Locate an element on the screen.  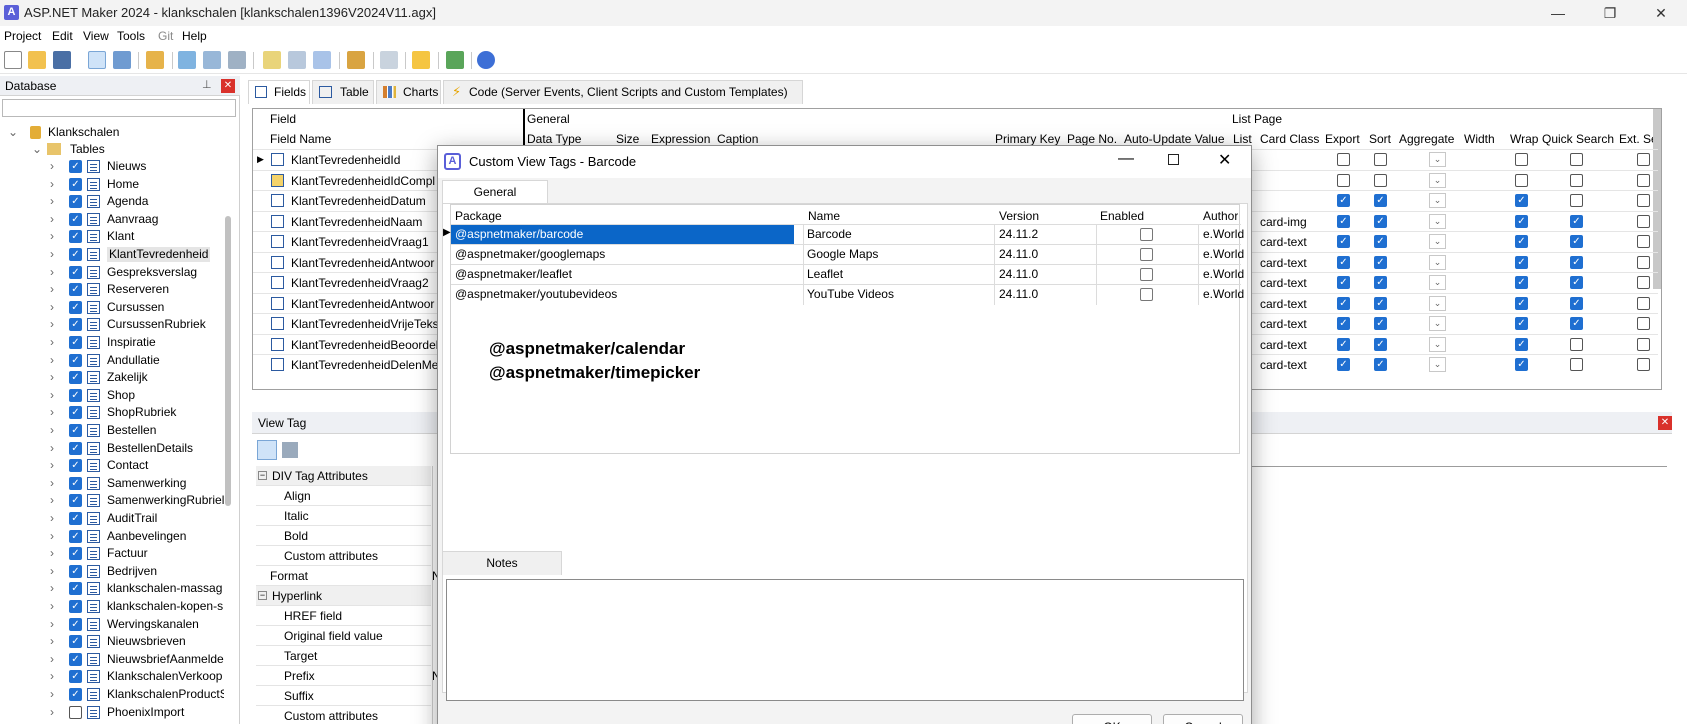
help-icon is located at coordinates (486, 60).